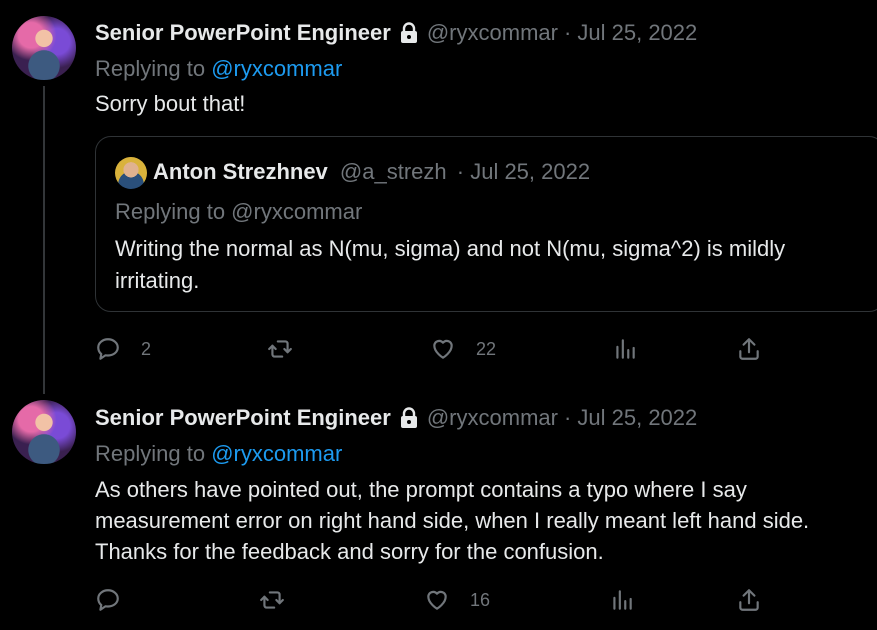  I want to click on tweet-actions: 2 22, so click(445, 351).